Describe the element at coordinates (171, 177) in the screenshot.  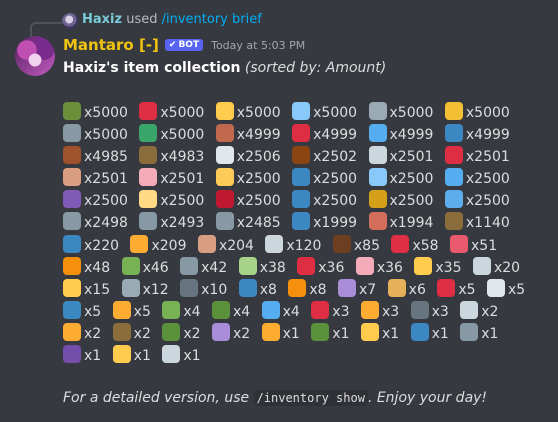
I see `inventory-item: x2501` at that location.